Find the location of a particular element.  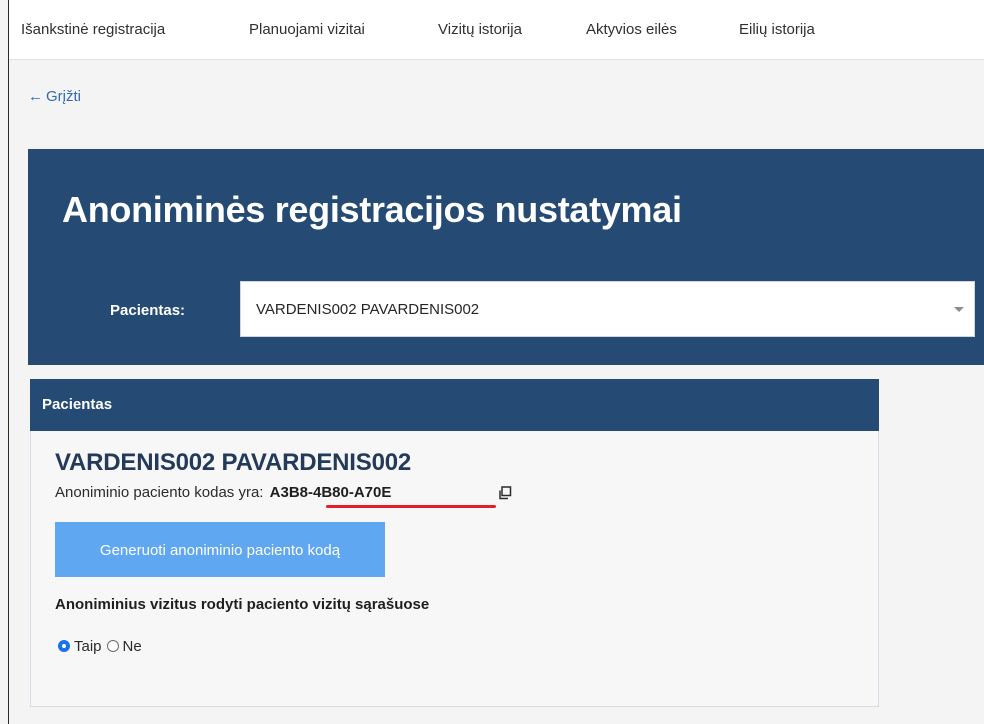

radio-taip-label: Taip is located at coordinates (88, 646).